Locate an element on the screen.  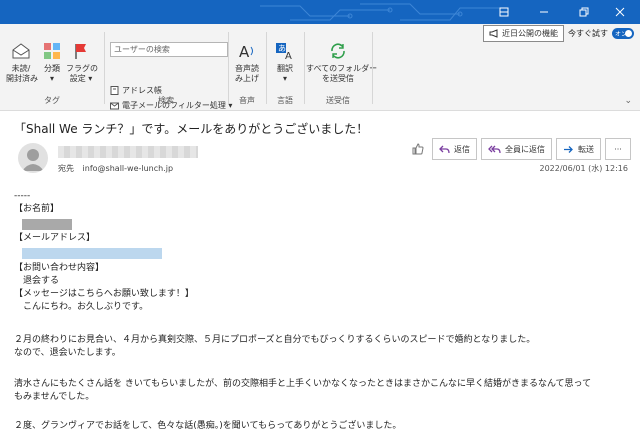
coming-soon-bar: 近日公開の機能 今すぐ試す オン is located at coordinates (558, 33).